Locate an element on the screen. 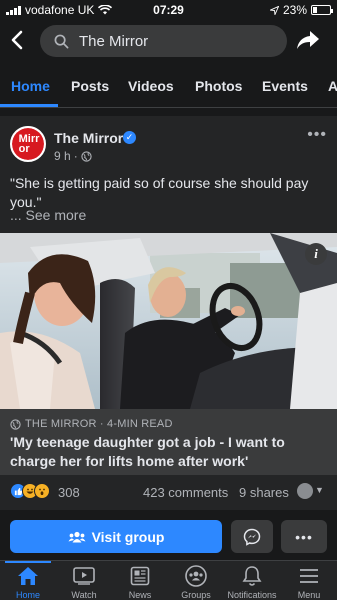  status-bar: vodafone UK 07:29 23% is located at coordinates (168, 10).